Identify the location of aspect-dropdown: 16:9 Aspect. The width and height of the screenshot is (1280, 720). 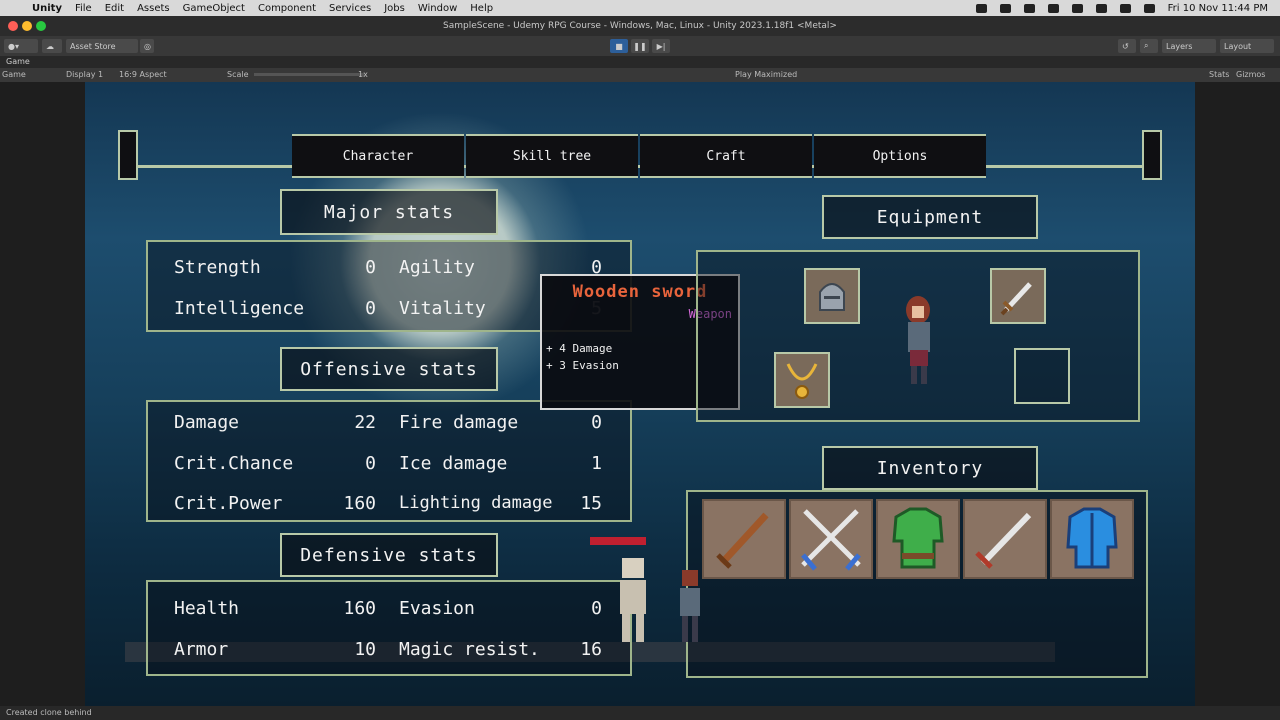
(143, 74).